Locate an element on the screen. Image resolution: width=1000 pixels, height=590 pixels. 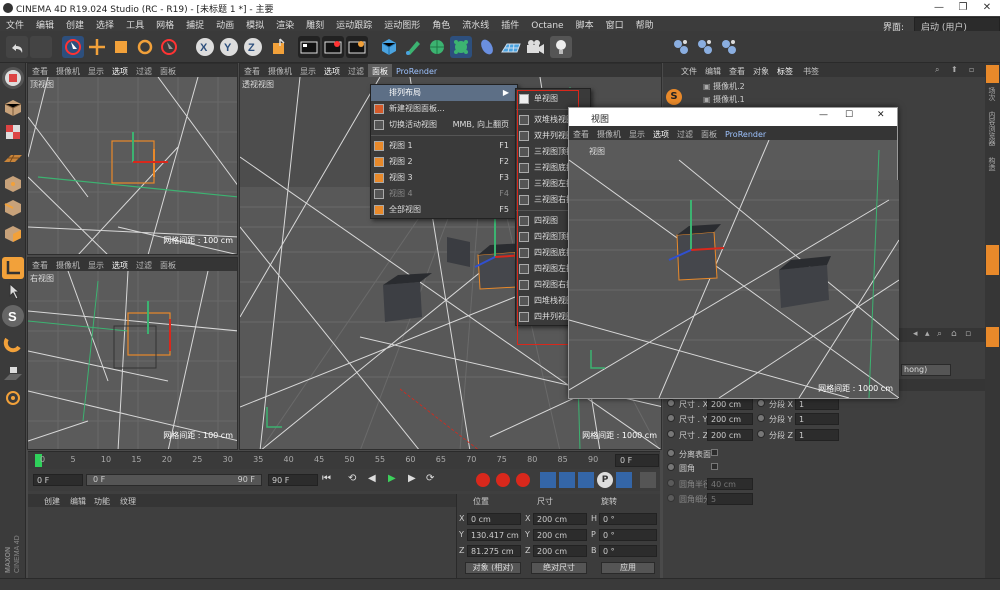
menu-character: 角色 is located at coordinates (441, 23).